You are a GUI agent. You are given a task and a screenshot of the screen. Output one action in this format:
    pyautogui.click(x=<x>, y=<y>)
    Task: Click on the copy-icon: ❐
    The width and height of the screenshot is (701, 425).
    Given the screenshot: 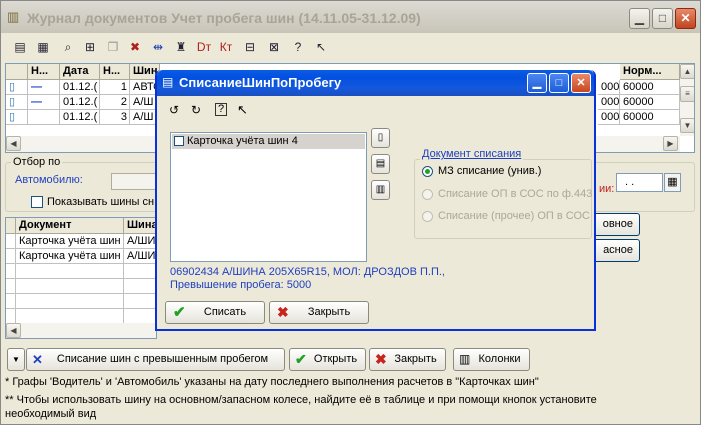 What is the action you would take?
    pyautogui.click(x=113, y=47)
    